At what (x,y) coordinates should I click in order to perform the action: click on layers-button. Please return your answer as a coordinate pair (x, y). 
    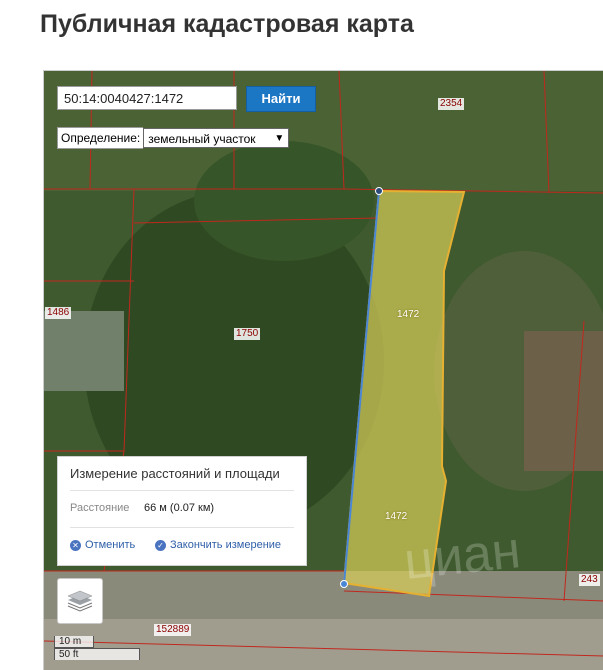
    Looking at the image, I should click on (80, 601).